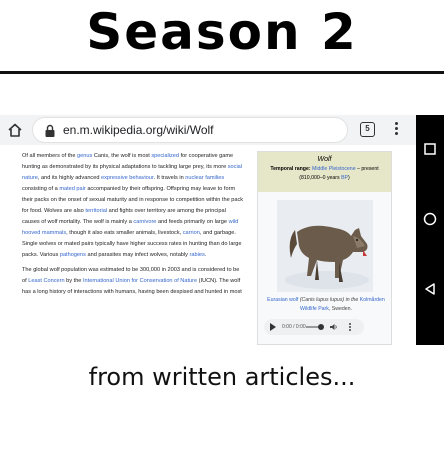 The height and width of the screenshot is (457, 444). What do you see at coordinates (72, 189) in the screenshot?
I see `article-link: mated pair` at bounding box center [72, 189].